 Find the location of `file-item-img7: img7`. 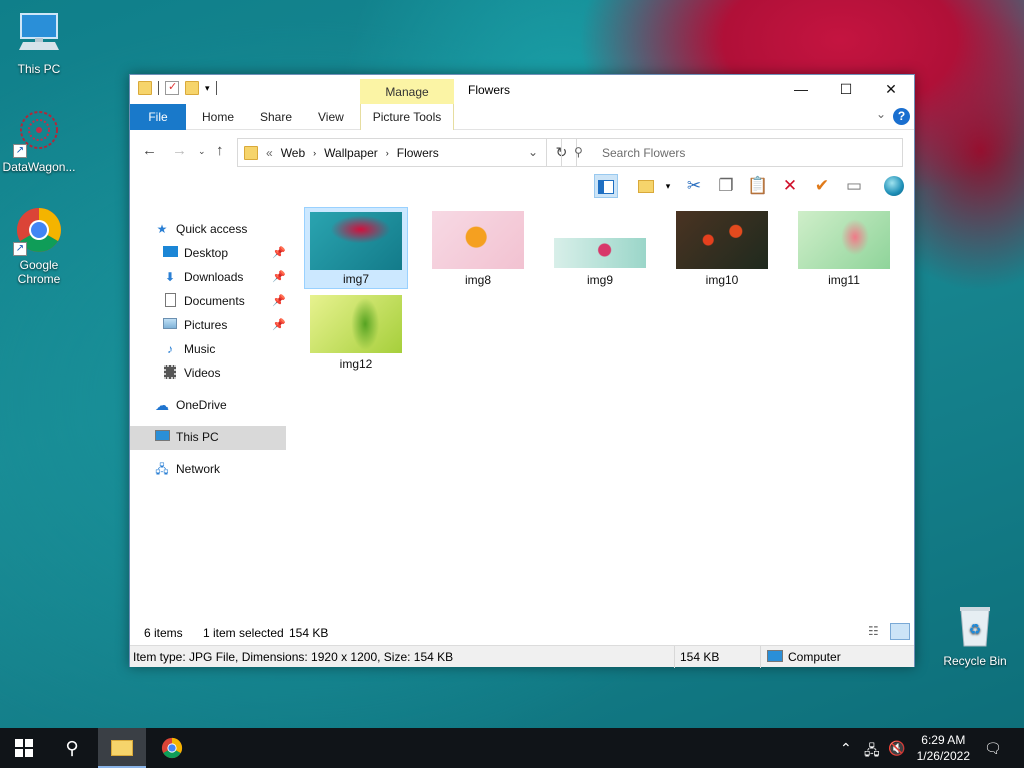

file-item-img7: img7 is located at coordinates (356, 248).